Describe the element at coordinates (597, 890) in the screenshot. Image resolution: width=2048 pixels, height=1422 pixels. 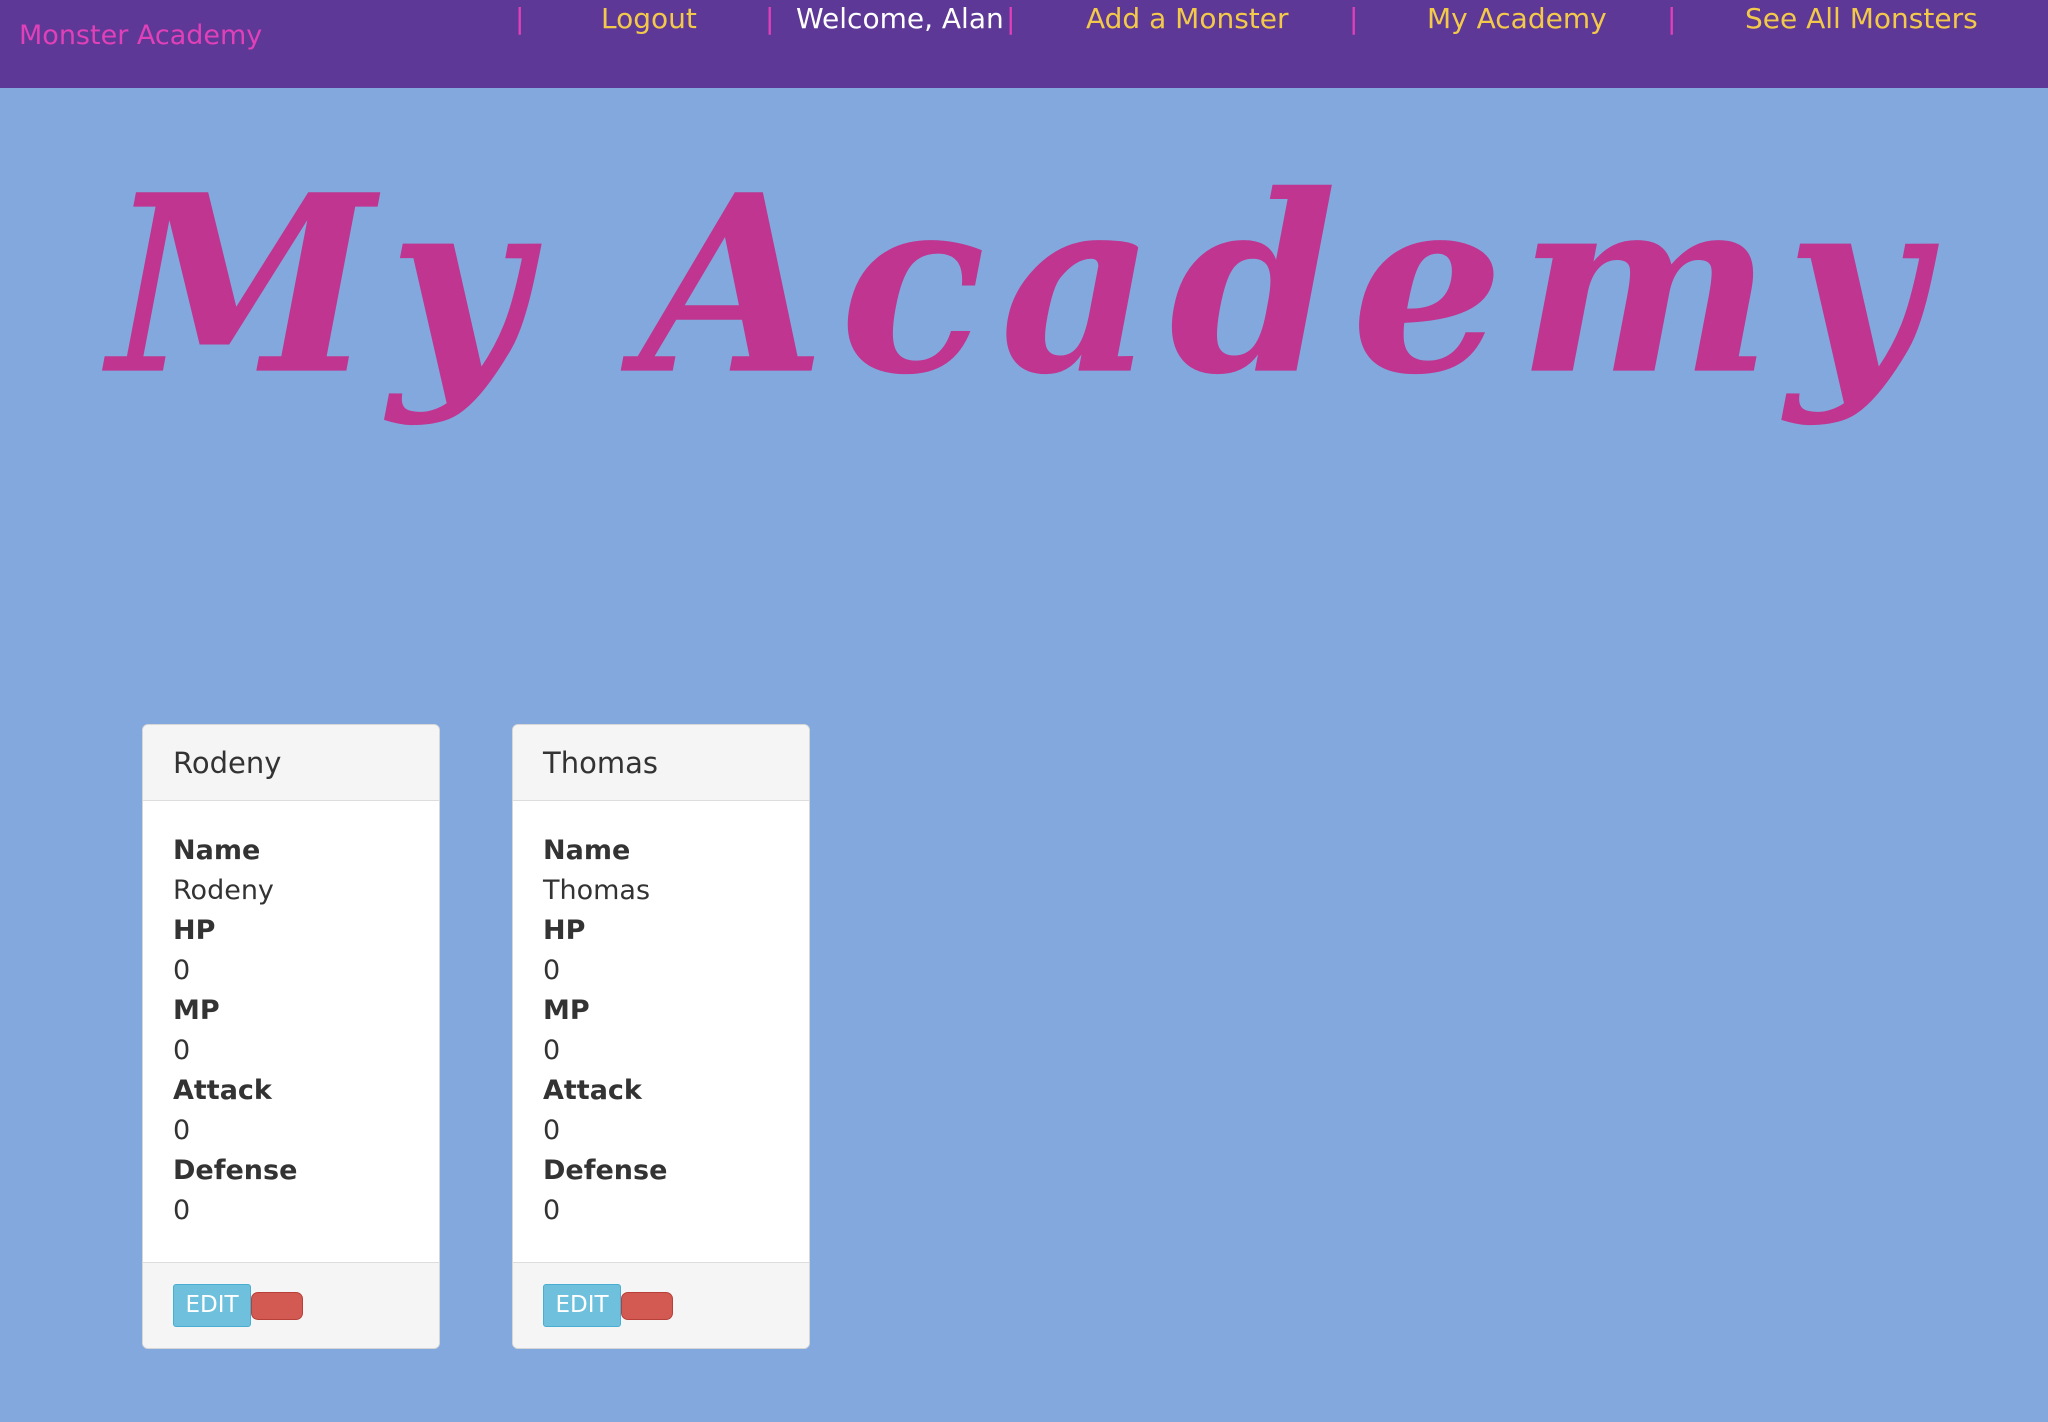
I see `field-value-name: Thomas` at that location.